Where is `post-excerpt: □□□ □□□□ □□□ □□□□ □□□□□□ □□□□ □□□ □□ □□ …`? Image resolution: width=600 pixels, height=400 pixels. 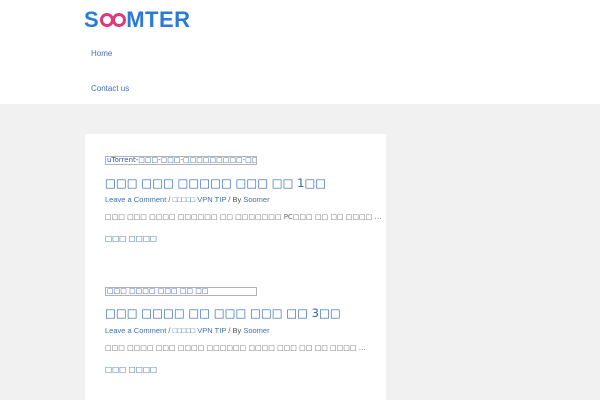 post-excerpt: □□□ □□□□ □□□ □□□□ □□□□□□ □□□□ □□□ □□ □□ … is located at coordinates (235, 348).